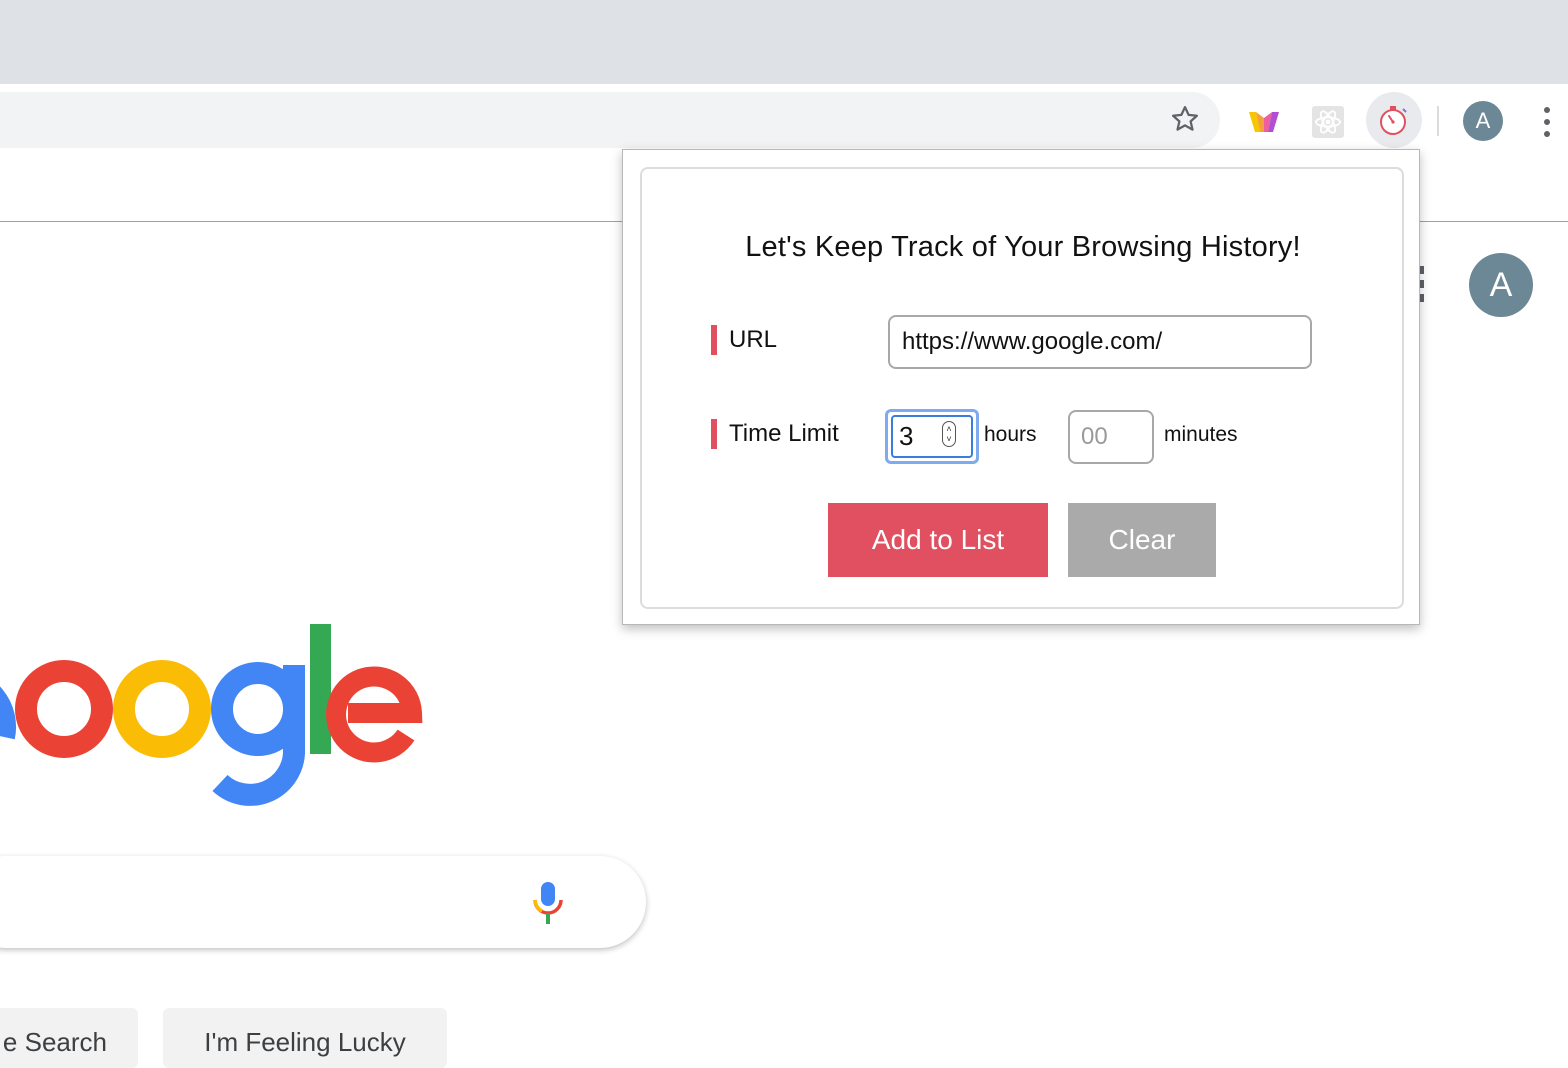 Image resolution: width=1568 pixels, height=1068 pixels. I want to click on url-label-row: URL, so click(744, 340).